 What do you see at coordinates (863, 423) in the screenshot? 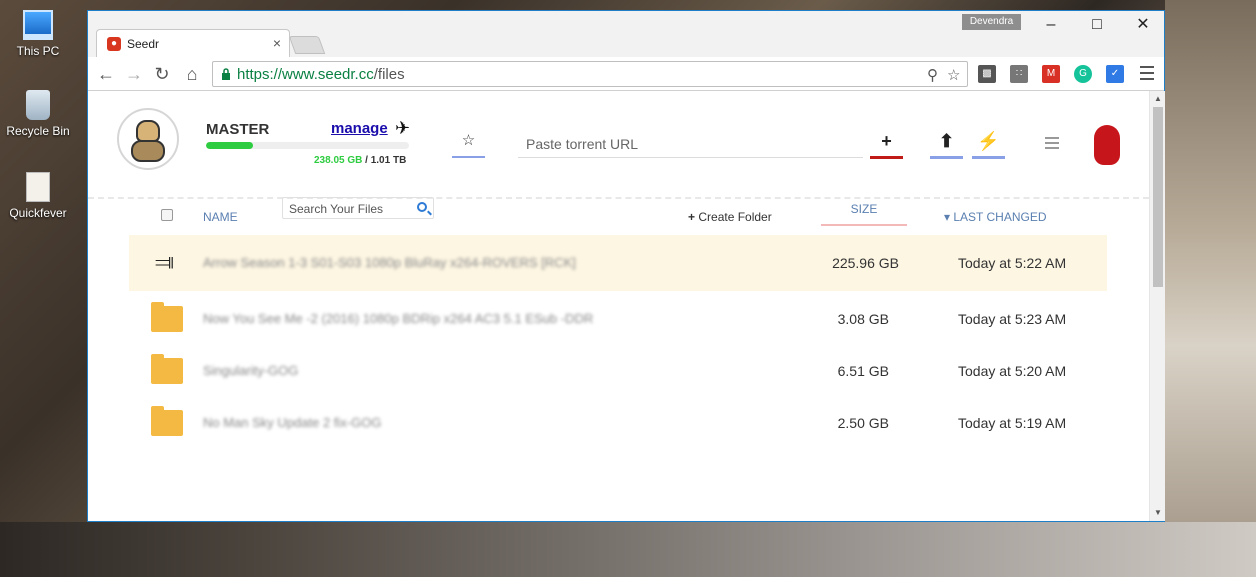
I see `file-size: 2.50 GB` at bounding box center [863, 423].